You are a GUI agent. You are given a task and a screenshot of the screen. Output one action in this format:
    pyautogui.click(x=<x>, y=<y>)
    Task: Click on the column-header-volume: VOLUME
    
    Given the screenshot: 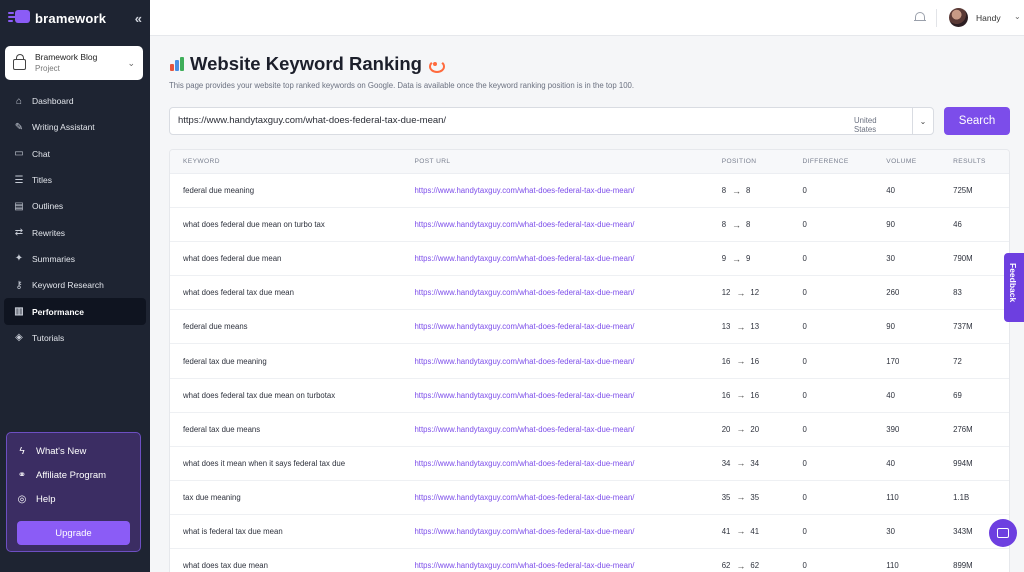 What is the action you would take?
    pyautogui.click(x=901, y=161)
    